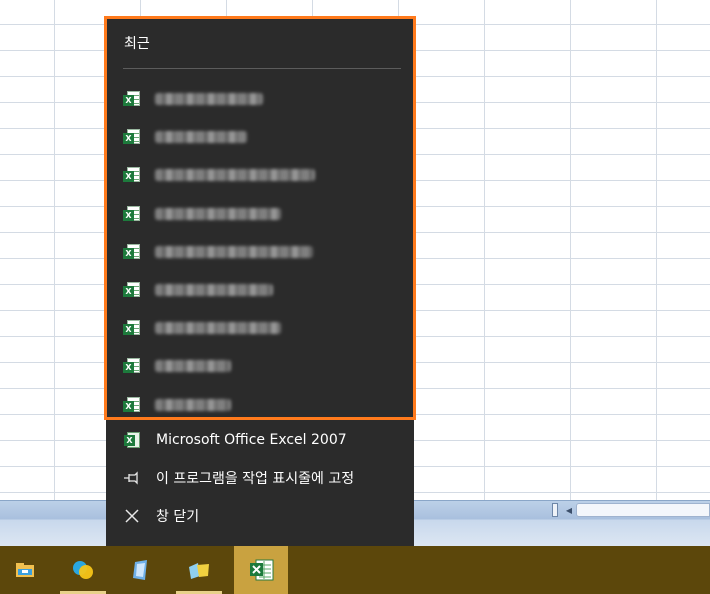 The image size is (710, 594). I want to click on close-window-item: 창 닫기, so click(260, 516).